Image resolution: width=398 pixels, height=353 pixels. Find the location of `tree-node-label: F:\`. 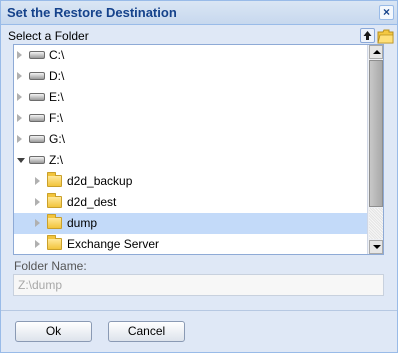

tree-node-label: F:\ is located at coordinates (56, 118).